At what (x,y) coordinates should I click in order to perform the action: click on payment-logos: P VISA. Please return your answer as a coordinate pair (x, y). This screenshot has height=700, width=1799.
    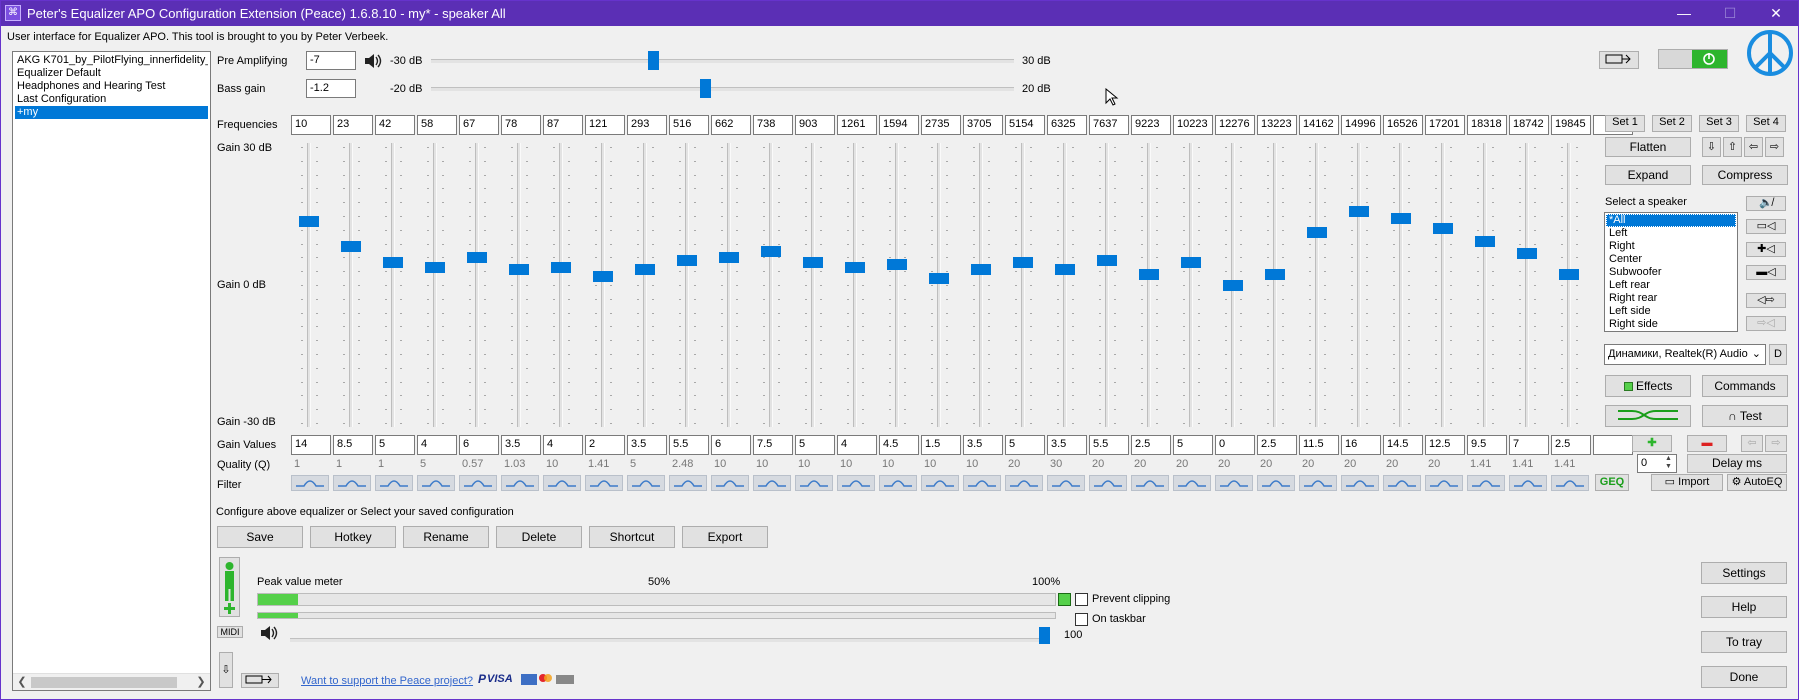
    Looking at the image, I should click on (529, 679).